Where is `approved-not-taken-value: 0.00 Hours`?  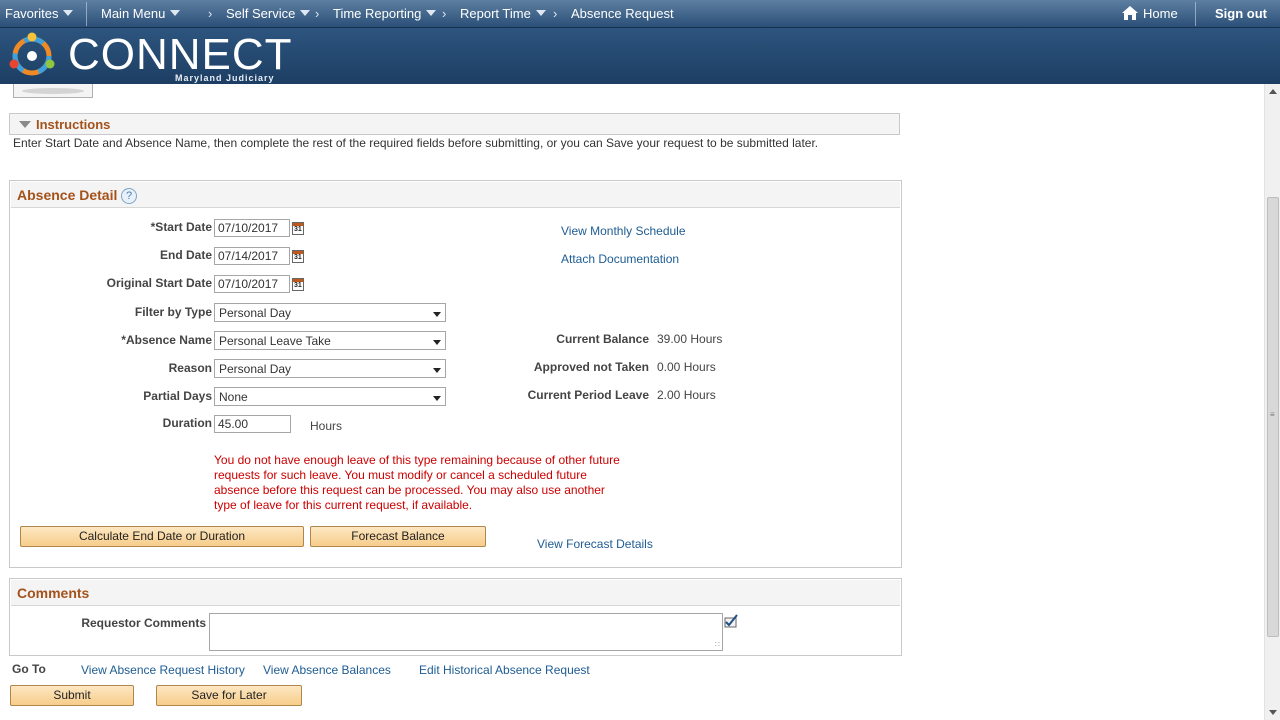
approved-not-taken-value: 0.00 Hours is located at coordinates (686, 367).